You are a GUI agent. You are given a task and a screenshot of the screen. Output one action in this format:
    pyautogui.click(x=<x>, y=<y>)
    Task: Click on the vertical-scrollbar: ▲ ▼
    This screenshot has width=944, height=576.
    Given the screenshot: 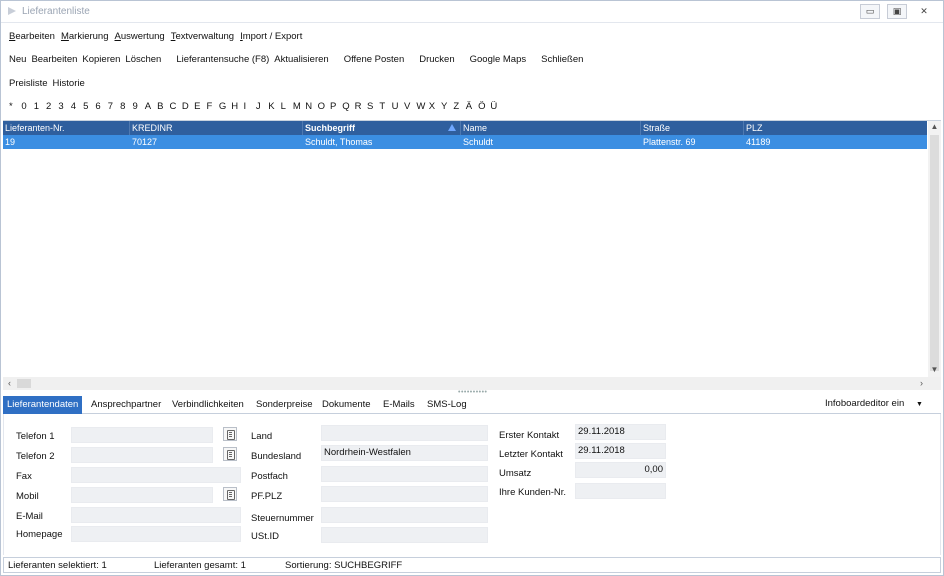 What is the action you would take?
    pyautogui.click(x=934, y=249)
    